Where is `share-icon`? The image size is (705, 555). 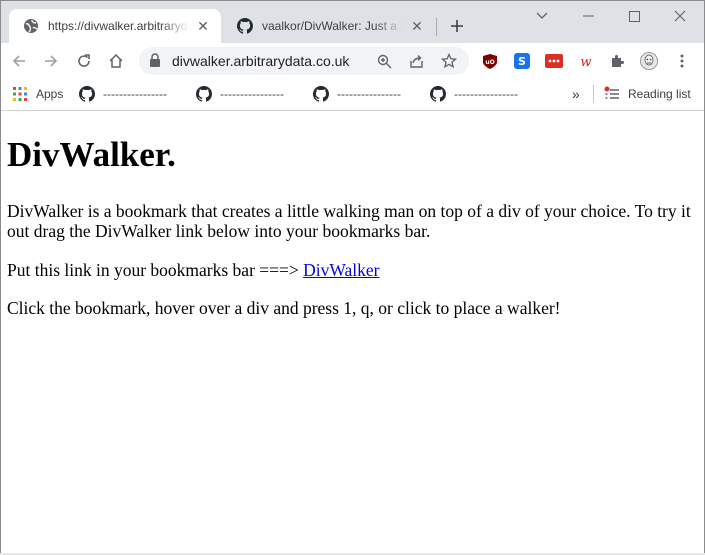 share-icon is located at coordinates (416, 61).